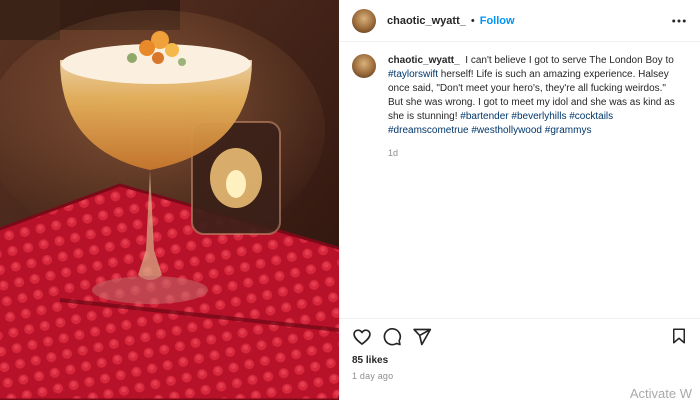  Describe the element at coordinates (413, 74) in the screenshot. I see `hashtag-taylorswift: #taylorswift` at that location.